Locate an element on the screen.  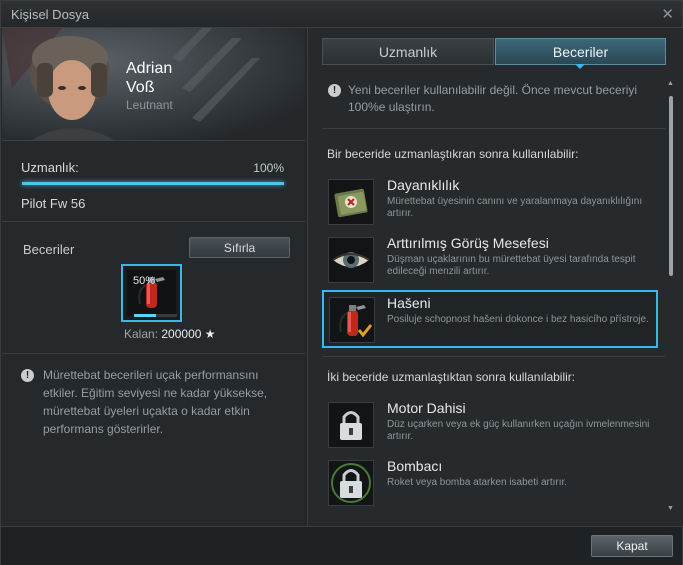
eye-graphic is located at coordinates (351, 260).